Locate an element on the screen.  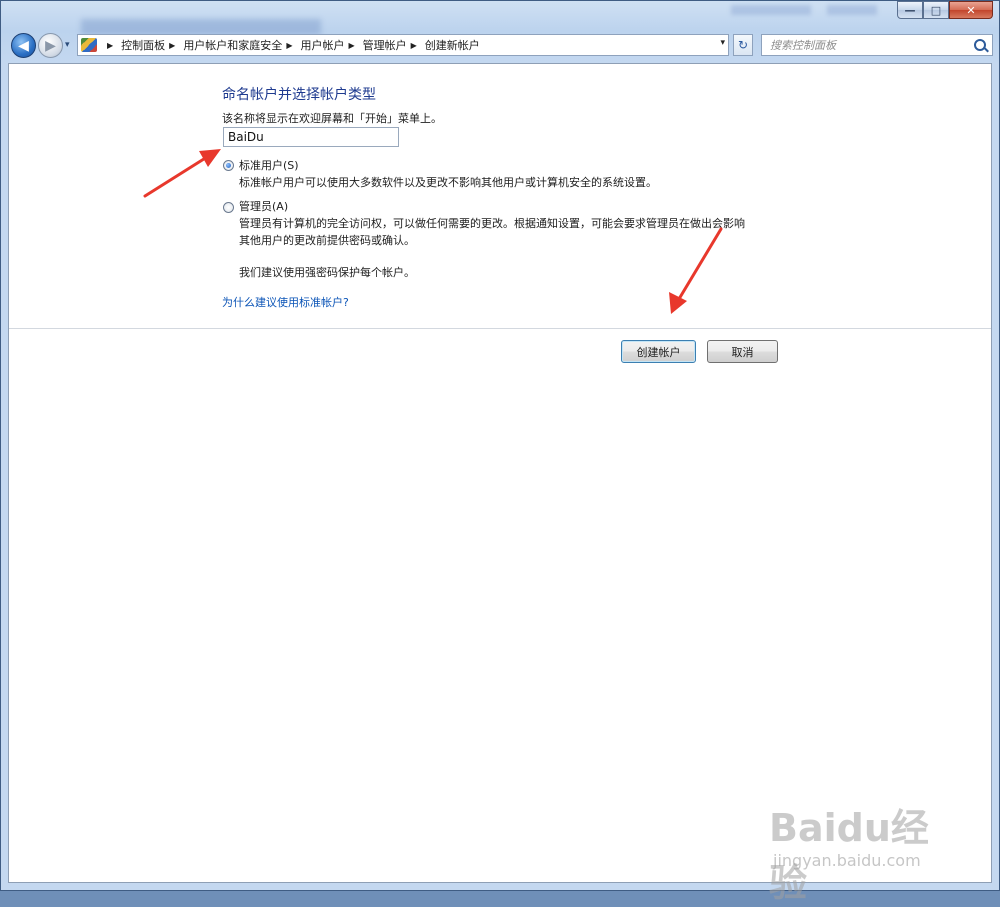
search-icon is located at coordinates (980, 45).